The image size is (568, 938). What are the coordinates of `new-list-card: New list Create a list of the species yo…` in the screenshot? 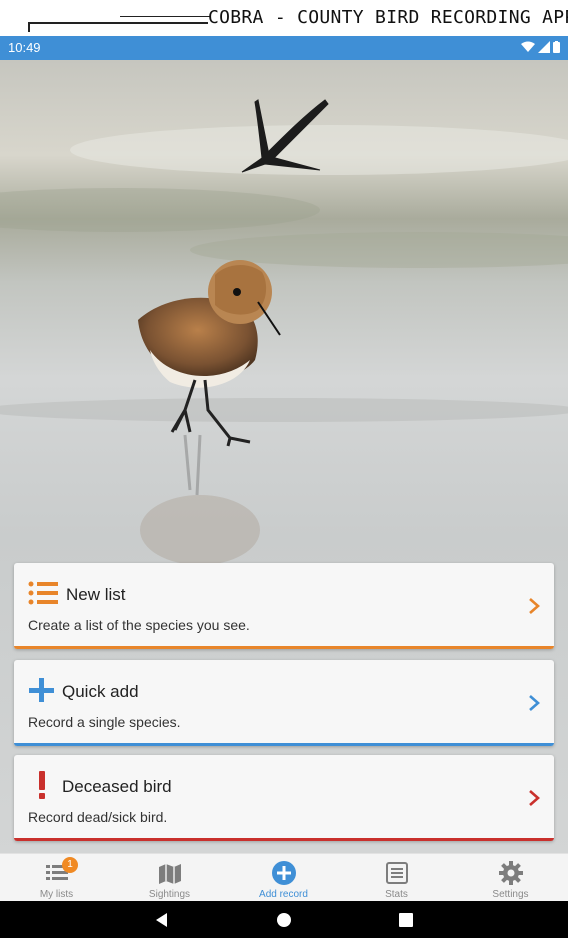 It's located at (284, 606).